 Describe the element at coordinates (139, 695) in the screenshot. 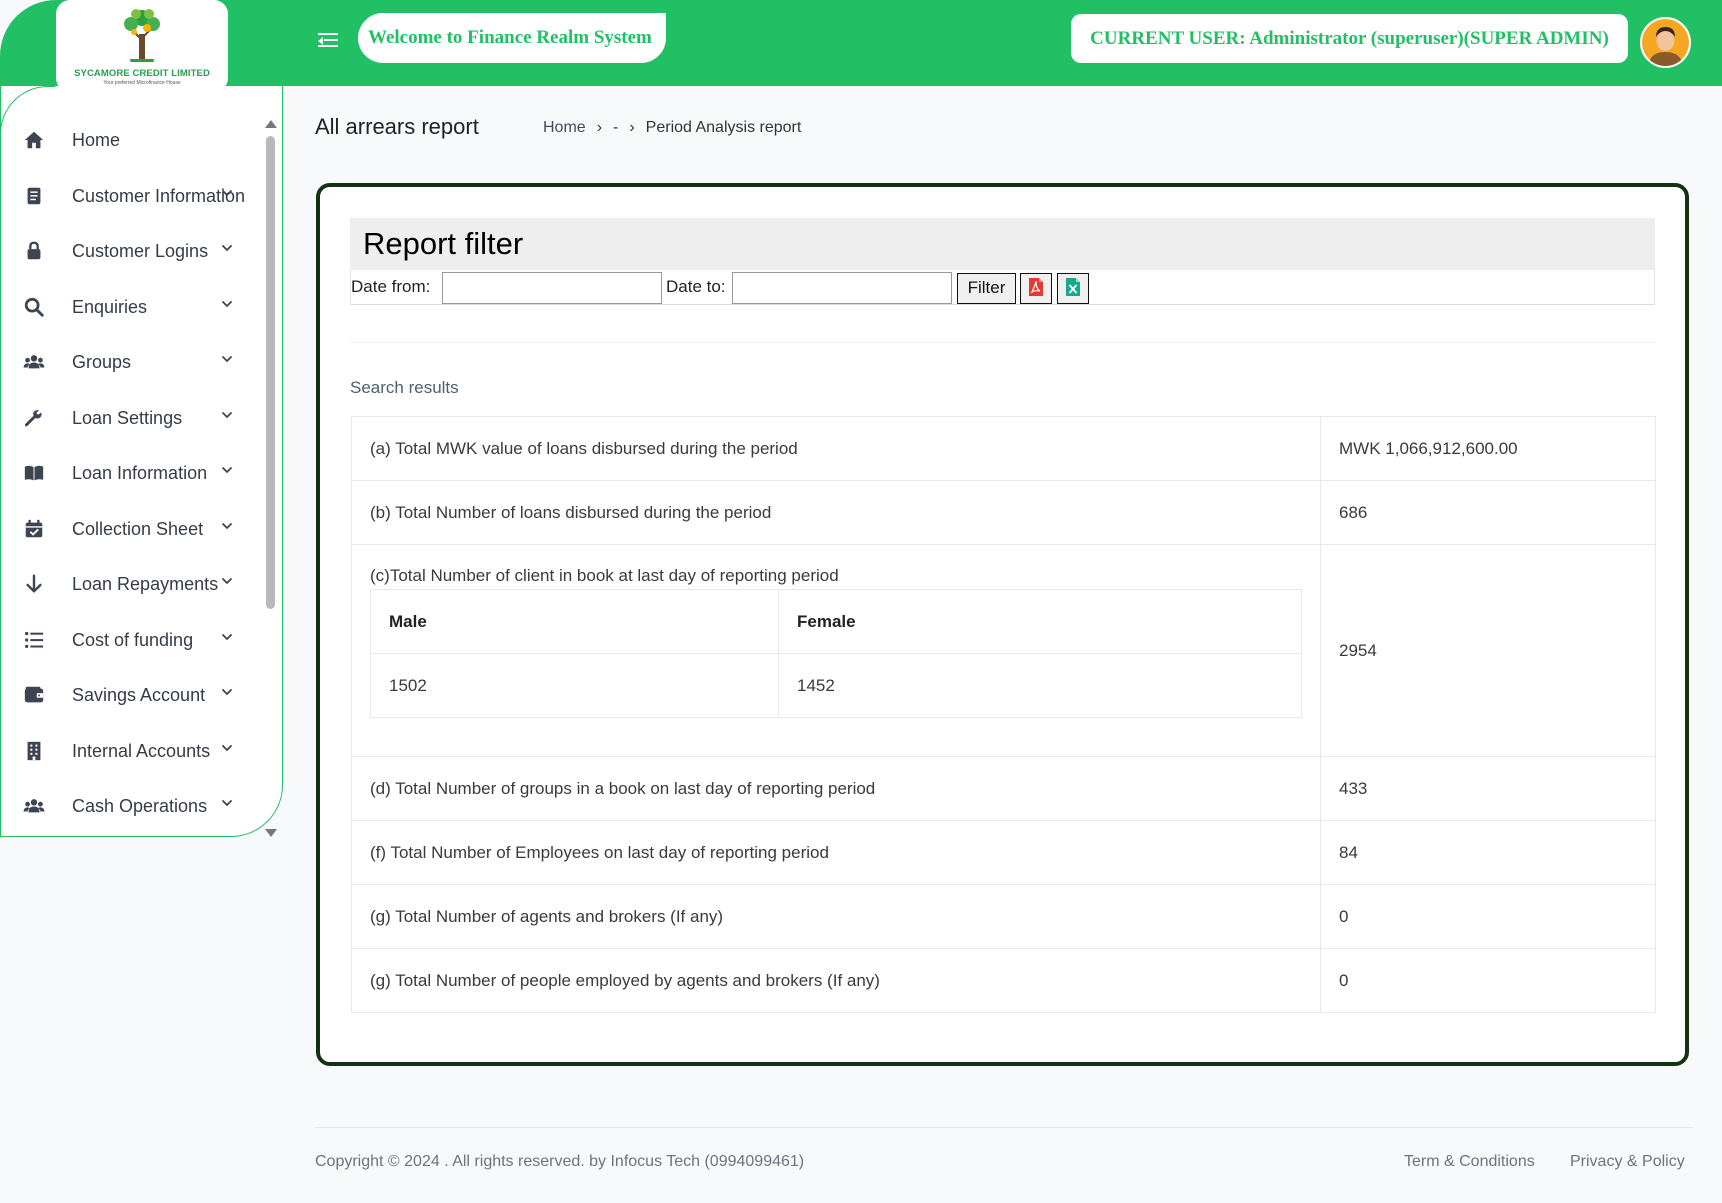

I see `sidebar-item-label: Savings Account` at that location.